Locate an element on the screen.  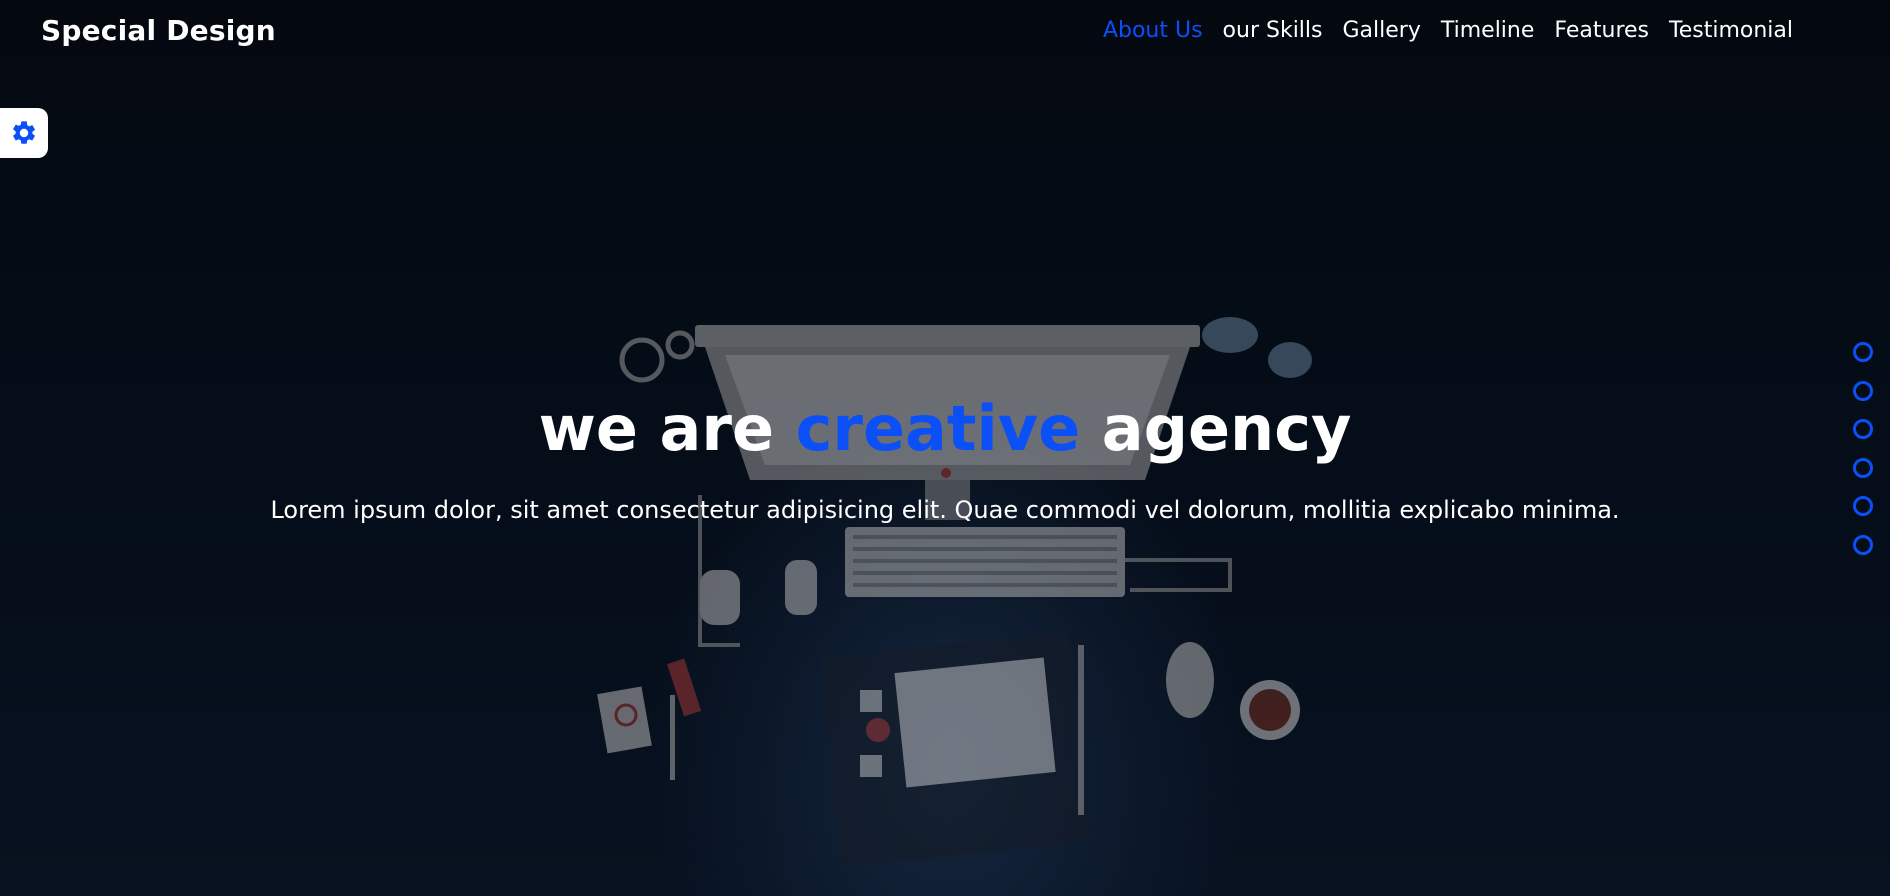
hero-title-part1: we are is located at coordinates (656, 428).